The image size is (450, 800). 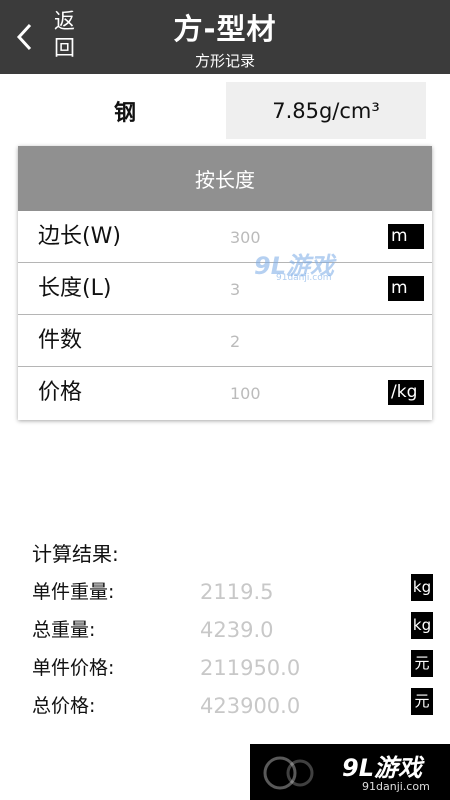 What do you see at coordinates (73, 668) in the screenshot?
I see `result-label: 单件价格:` at bounding box center [73, 668].